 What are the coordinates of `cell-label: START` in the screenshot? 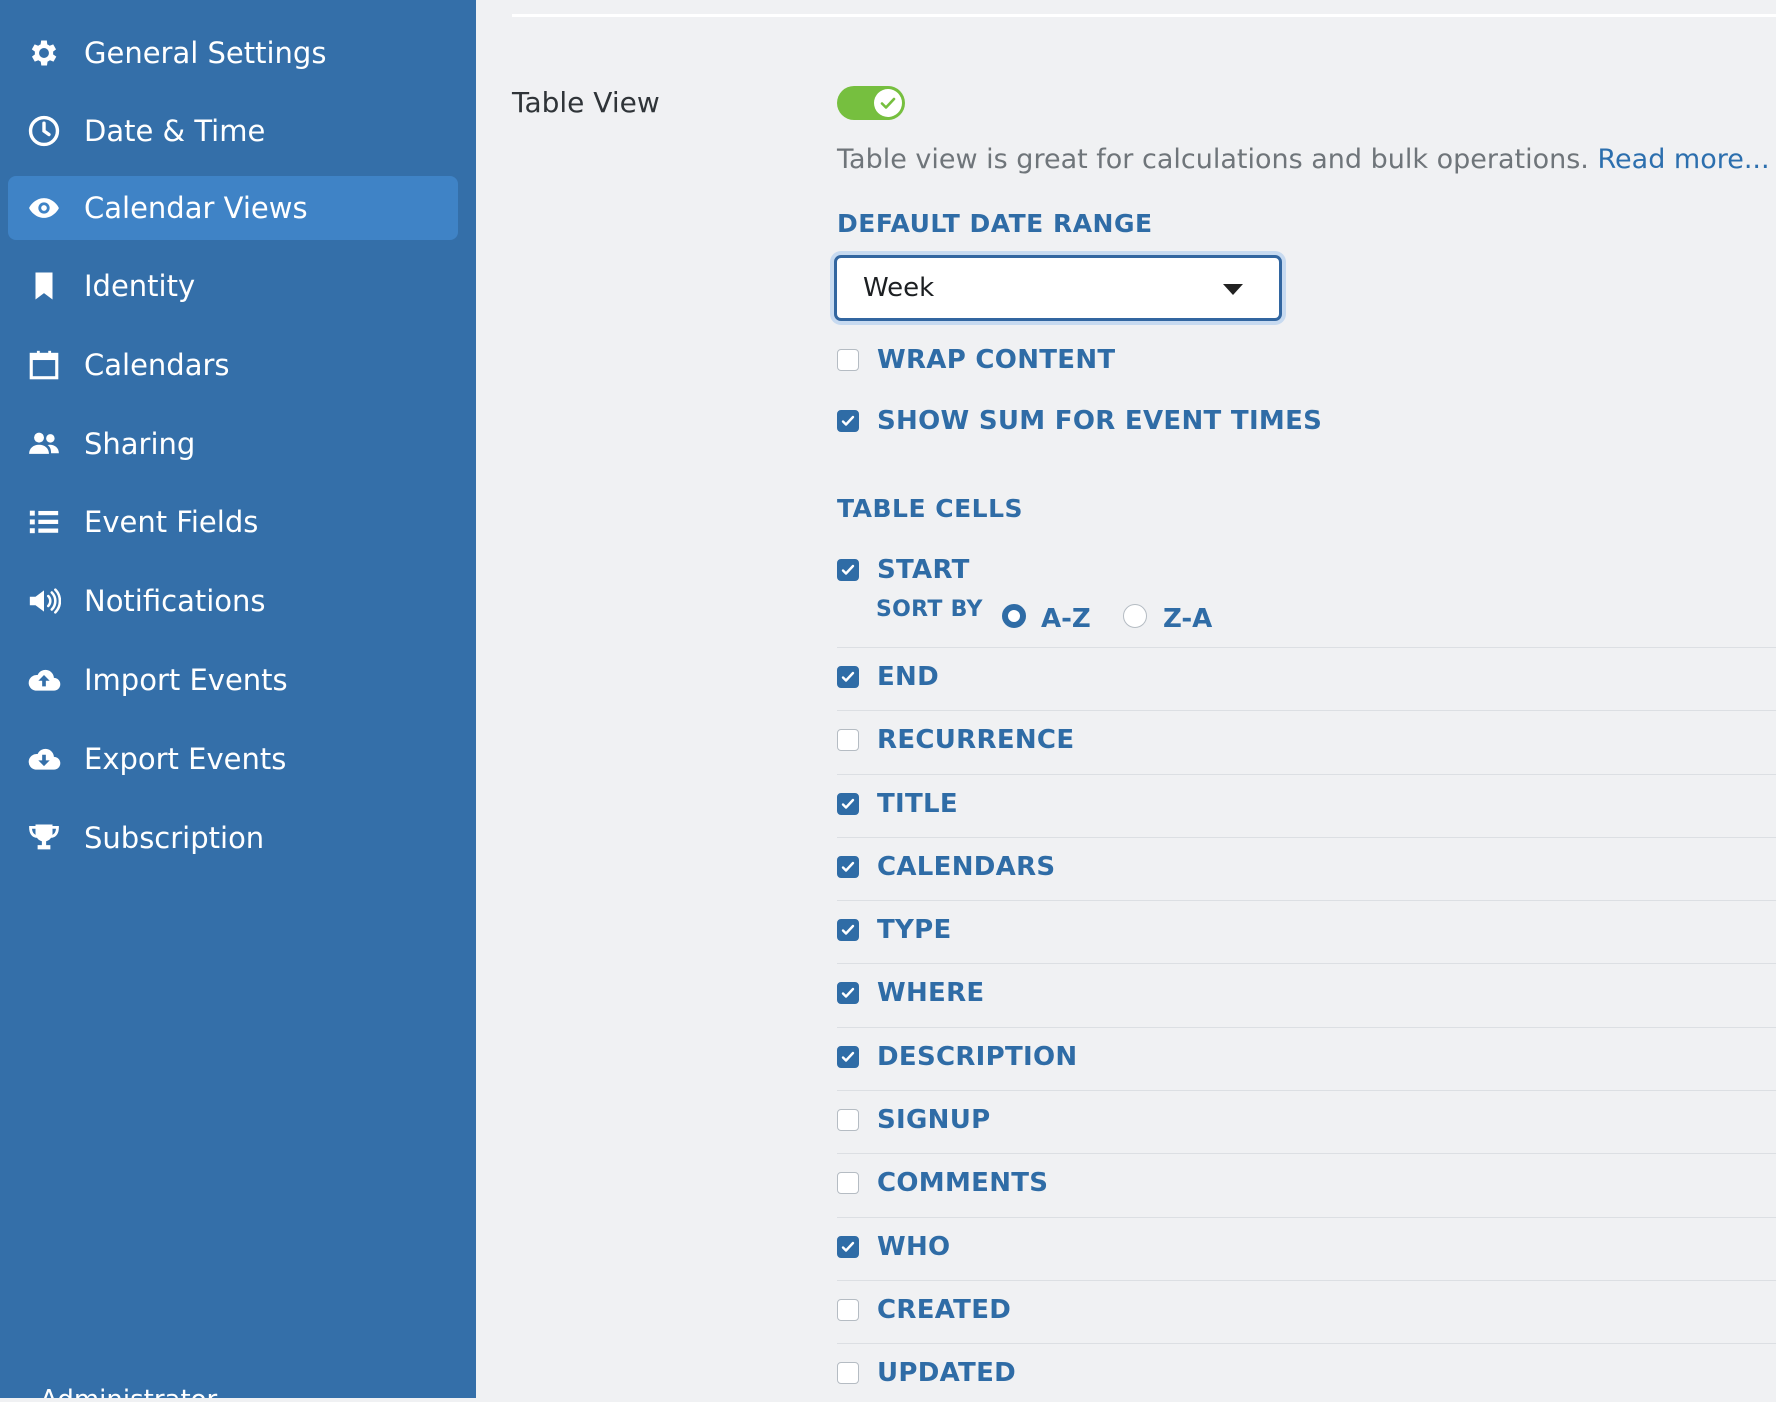 It's located at (923, 570).